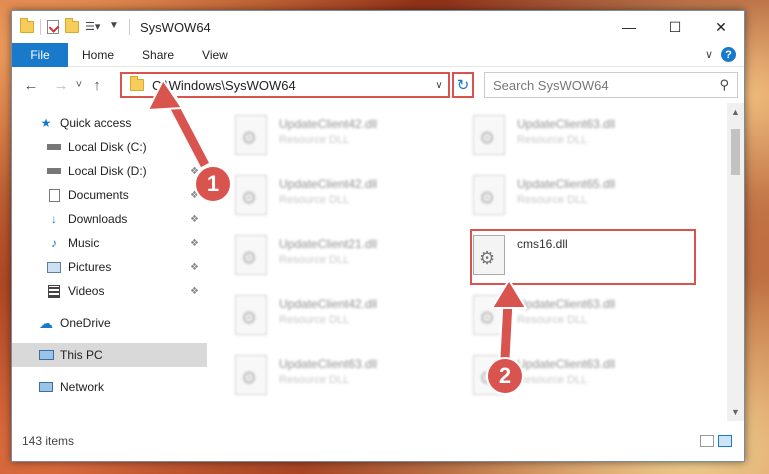 The height and width of the screenshot is (474, 769). What do you see at coordinates (53, 27) in the screenshot?
I see `properties-icon` at bounding box center [53, 27].